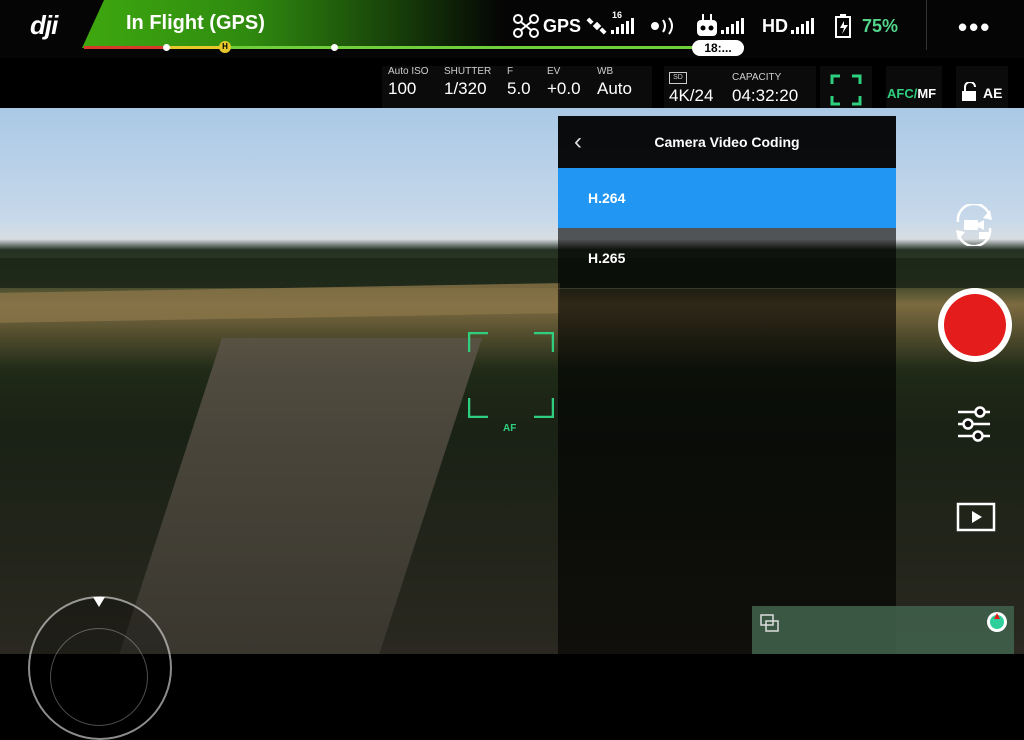 The image size is (1024, 740). Describe the element at coordinates (44, 25) in the screenshot. I see `dji-logo: dji` at that location.